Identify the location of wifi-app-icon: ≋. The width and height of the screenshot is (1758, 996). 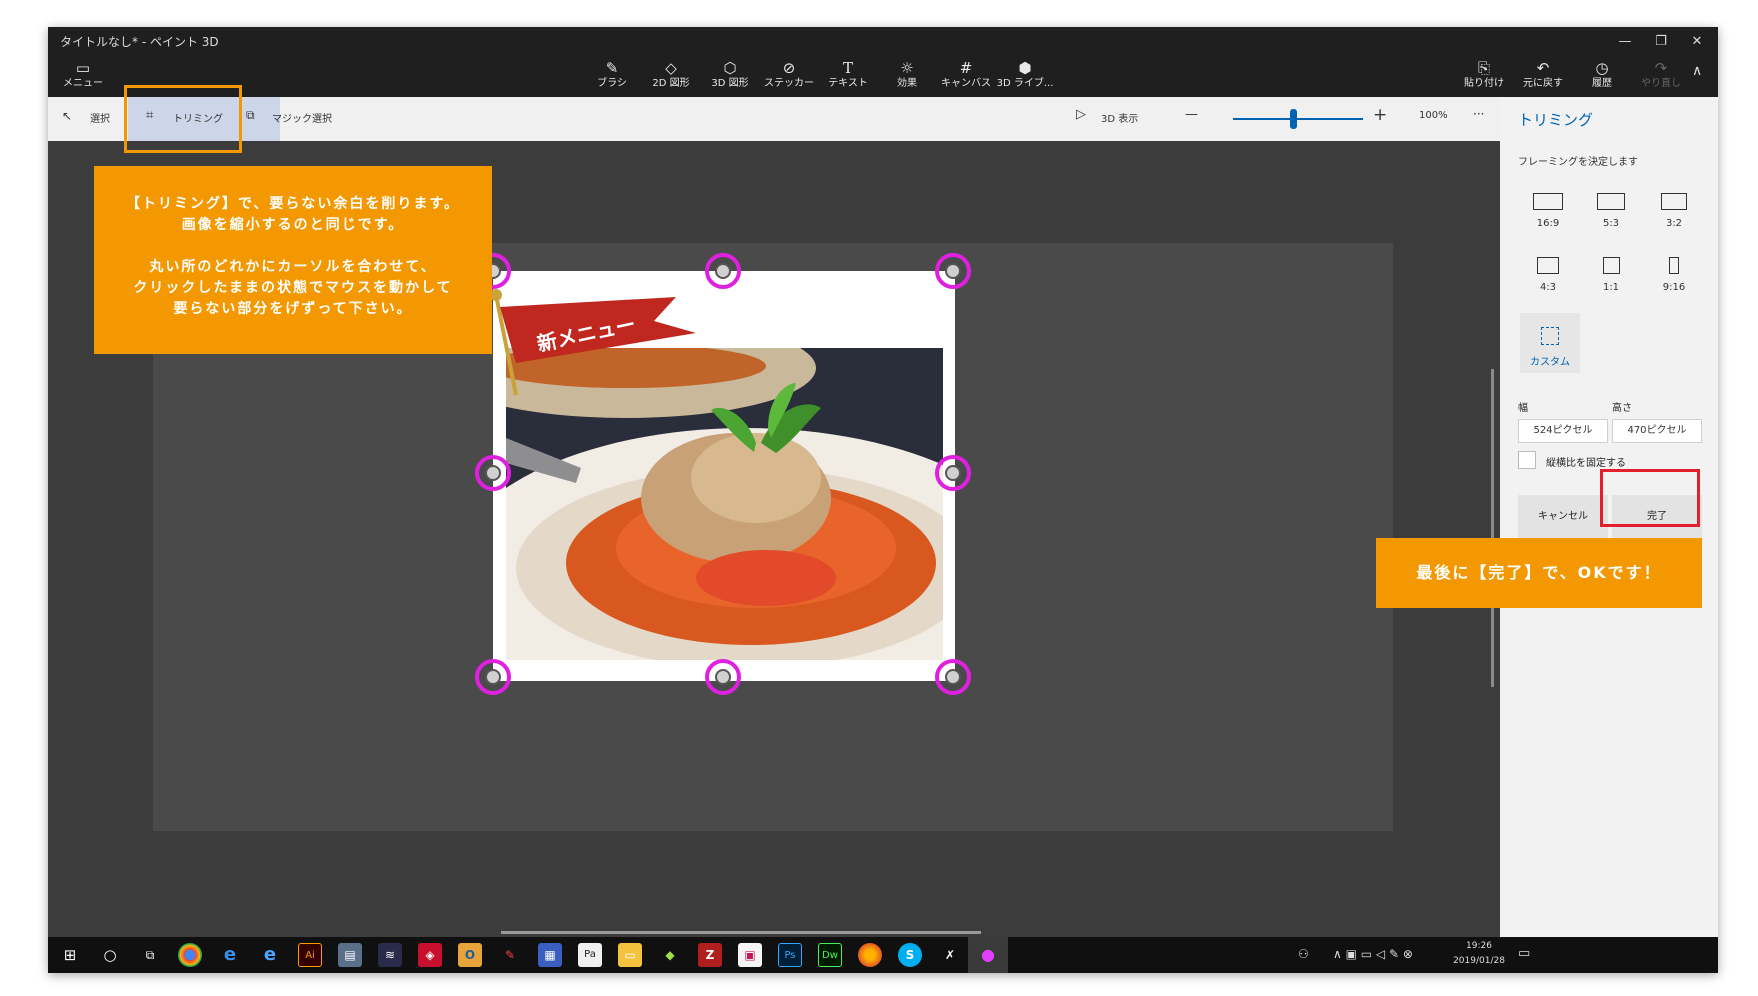
(390, 955).